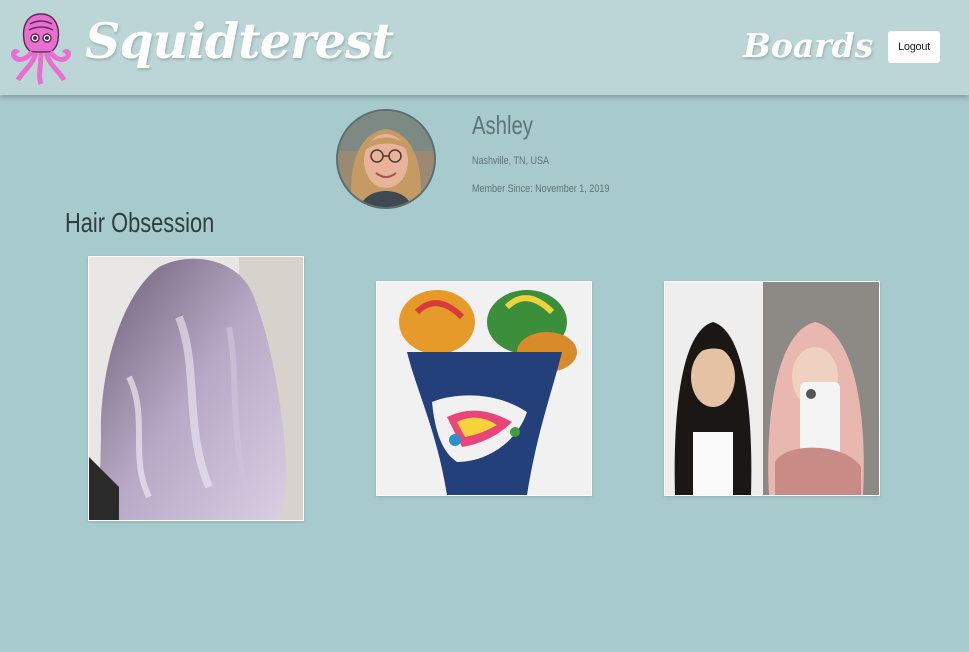 This screenshot has width=969, height=652. What do you see at coordinates (386, 159) in the screenshot?
I see `avatar` at bounding box center [386, 159].